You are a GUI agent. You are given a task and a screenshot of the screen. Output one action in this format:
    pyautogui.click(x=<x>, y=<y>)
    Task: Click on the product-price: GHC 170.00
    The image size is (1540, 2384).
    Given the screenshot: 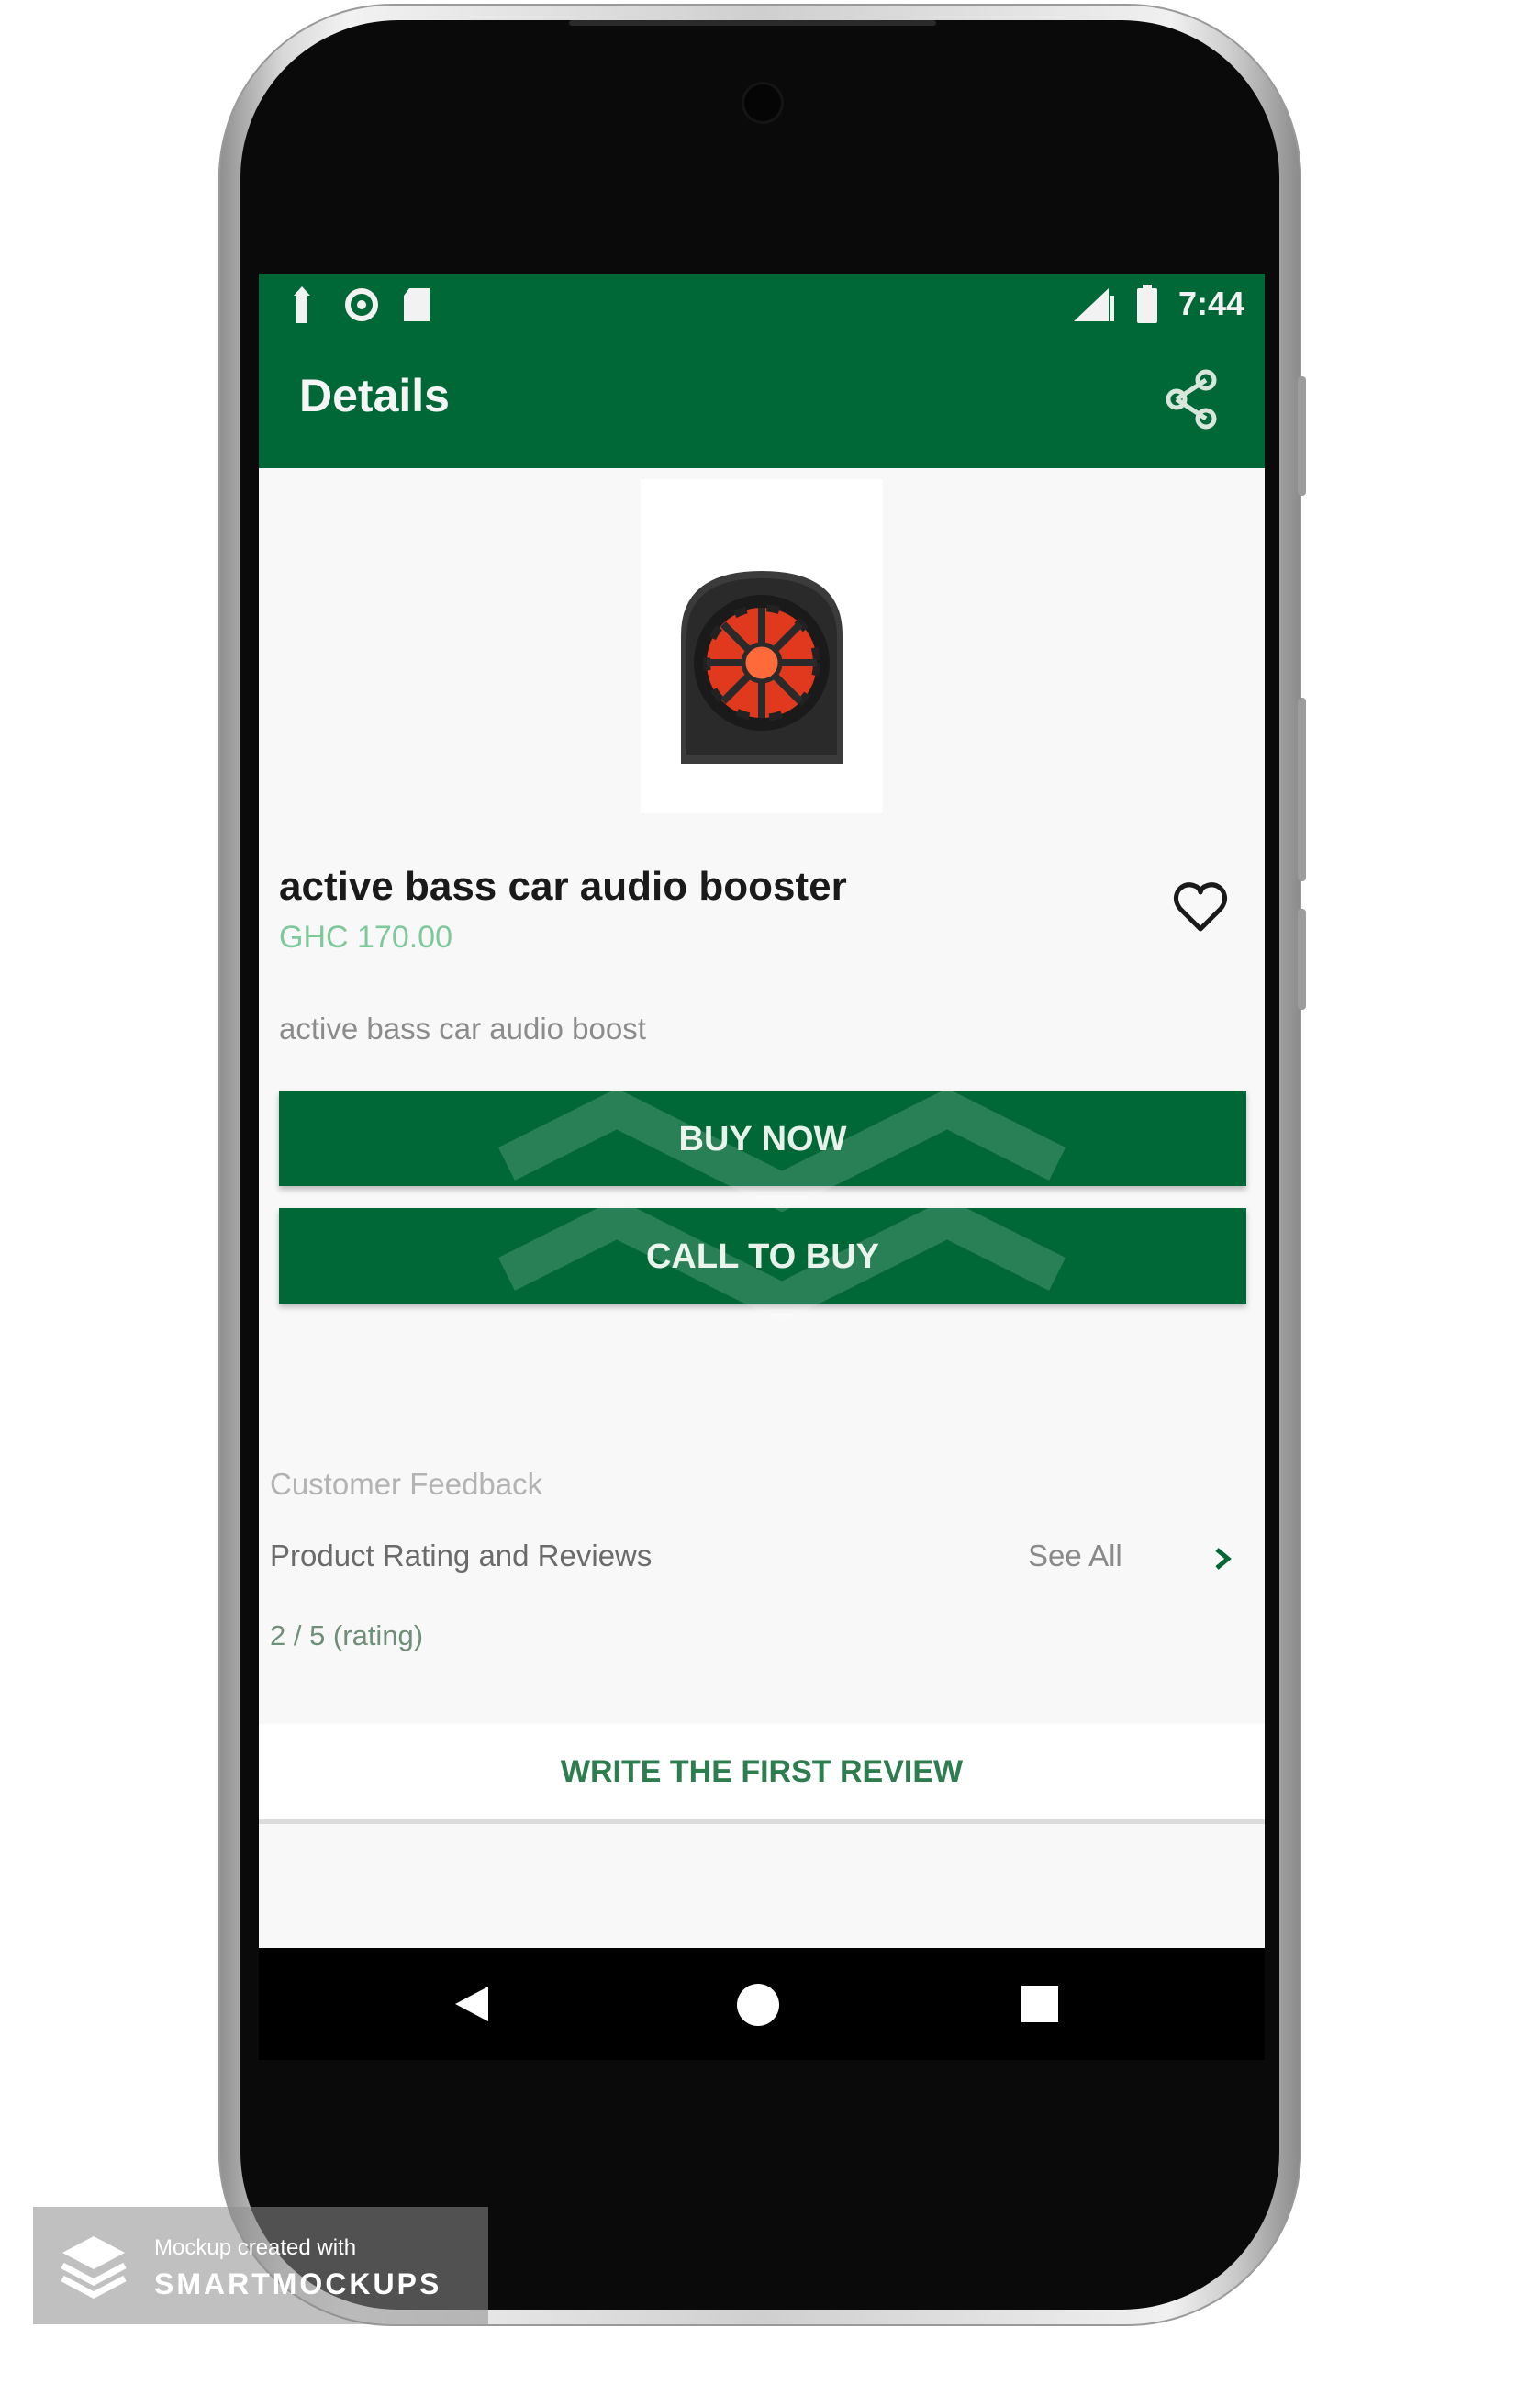 What is the action you would take?
    pyautogui.click(x=365, y=937)
    